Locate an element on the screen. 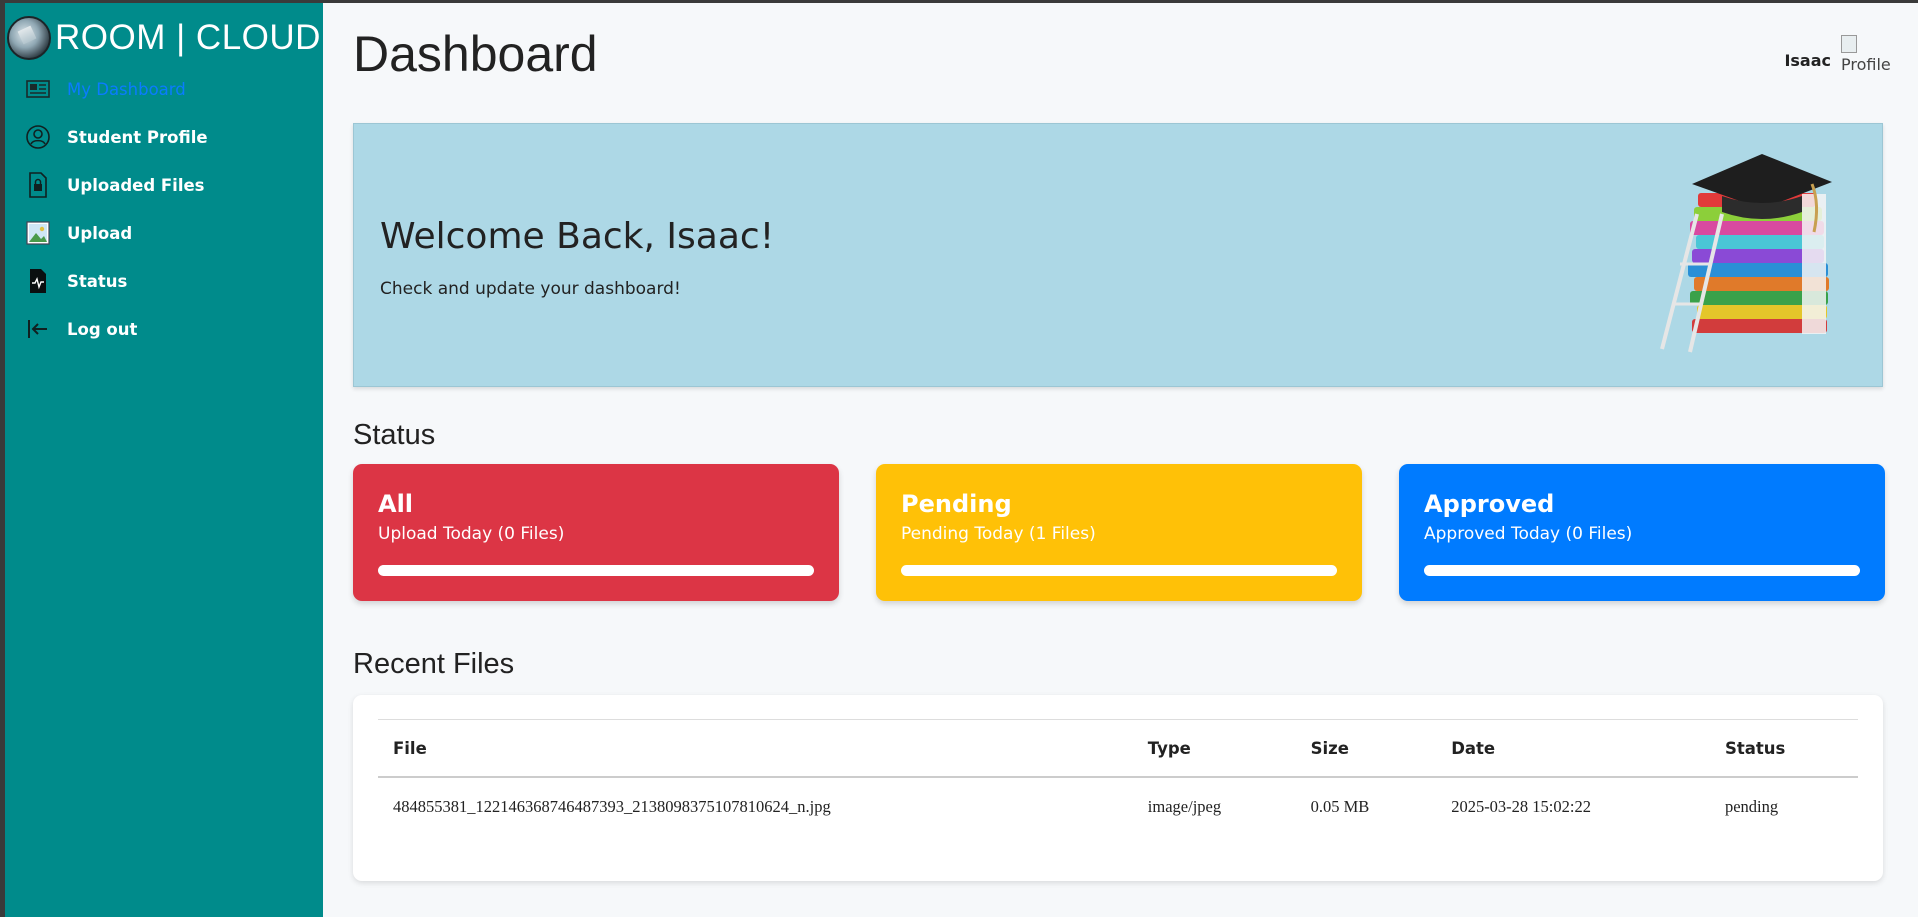 This screenshot has width=1918, height=917. avatar: Profile is located at coordinates (1866, 55).